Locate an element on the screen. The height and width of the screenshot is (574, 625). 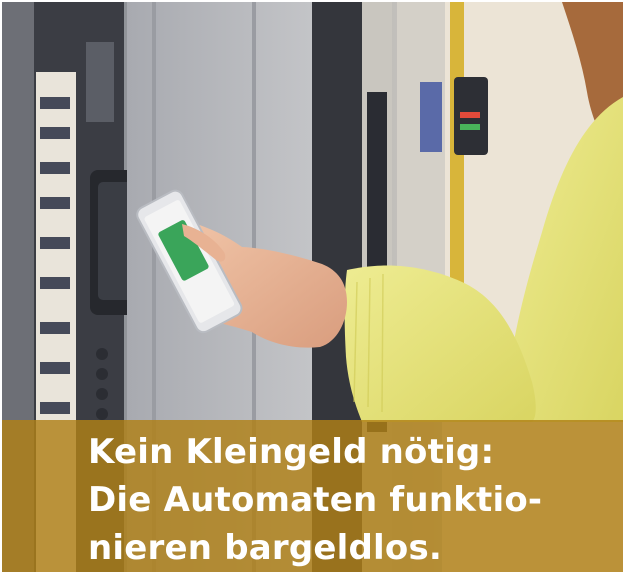
caption-line-1: Kein Kleingeld nötig: is located at coordinates (291, 452).